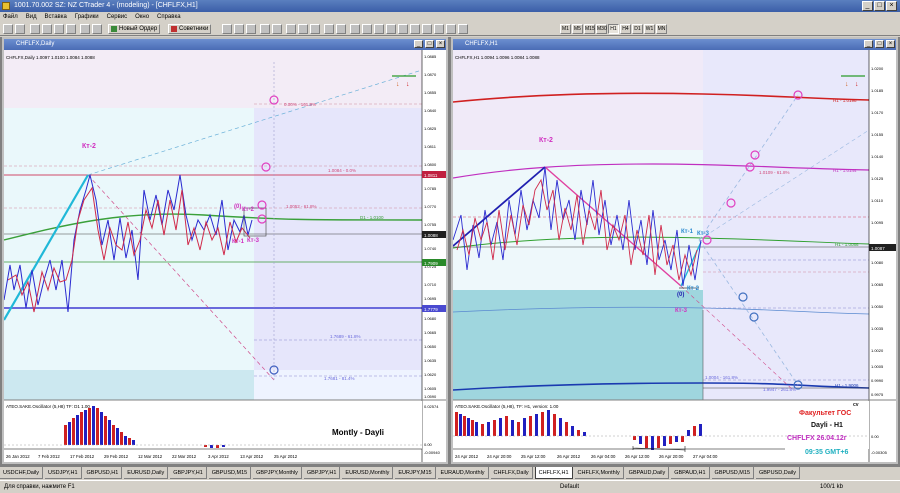  I want to click on symbol-tab: EURJPY,M15, so click(415, 473).